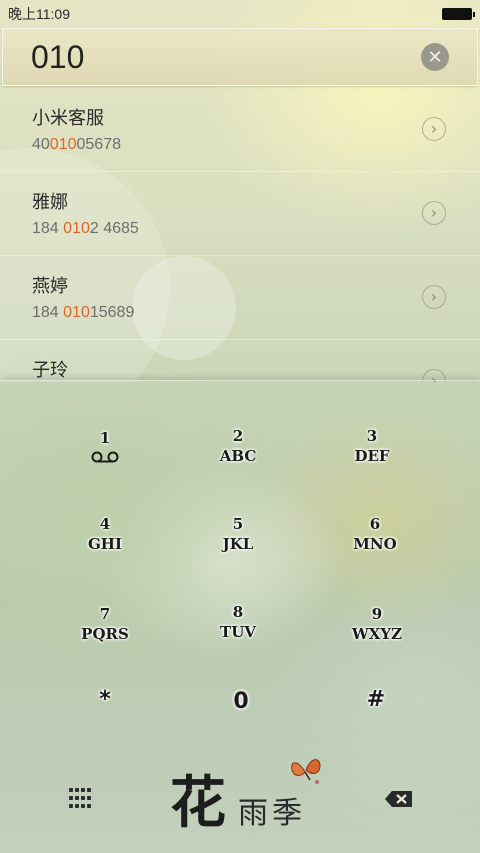 The image size is (480, 853). I want to click on key-2: 2 ABC, so click(238, 467).